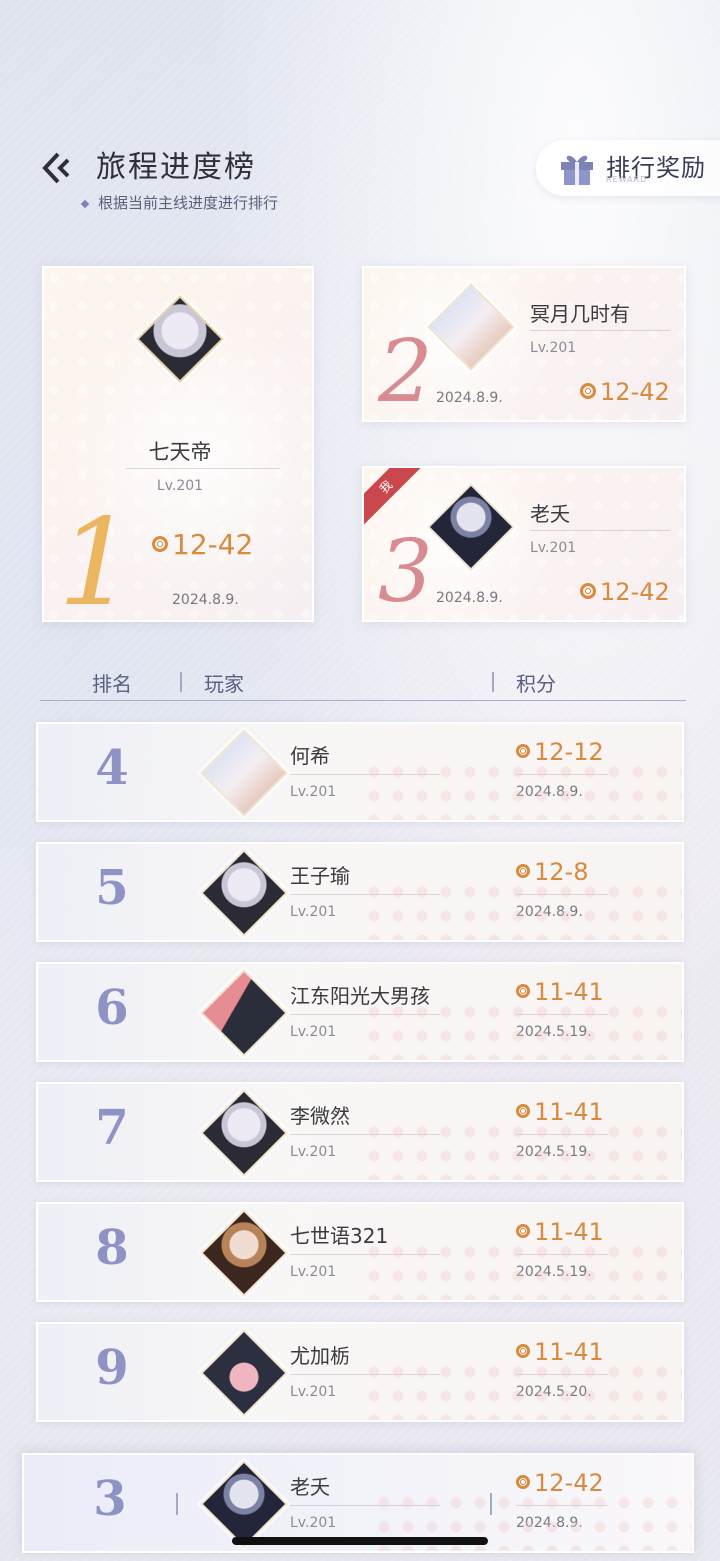  Describe the element at coordinates (339, 1236) in the screenshot. I see `player-name: 七世语321` at that location.